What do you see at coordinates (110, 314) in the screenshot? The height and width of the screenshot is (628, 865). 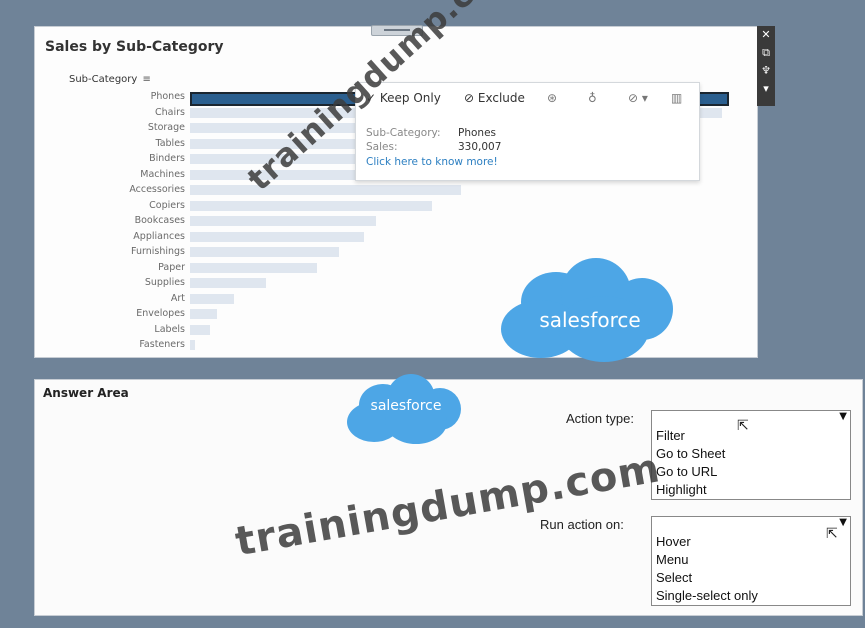 I see `chart-row: Envelopes` at bounding box center [110, 314].